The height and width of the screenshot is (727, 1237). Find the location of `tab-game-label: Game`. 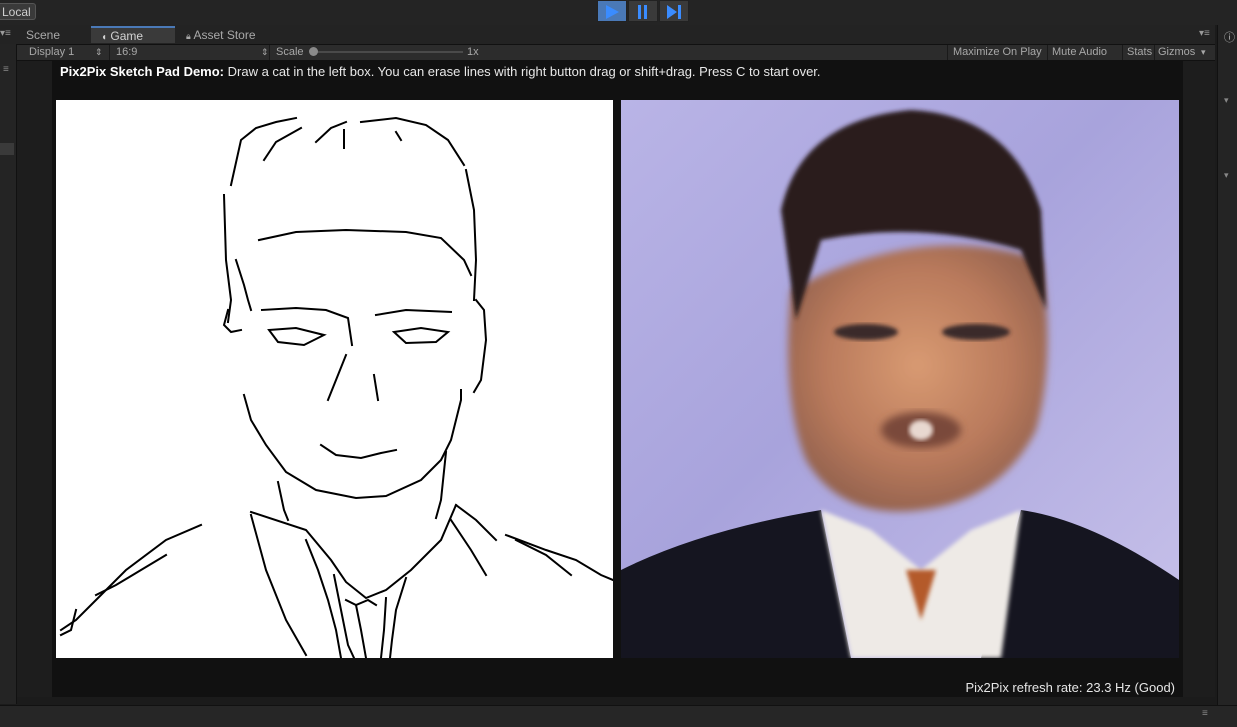

tab-game-label: Game is located at coordinates (127, 36).